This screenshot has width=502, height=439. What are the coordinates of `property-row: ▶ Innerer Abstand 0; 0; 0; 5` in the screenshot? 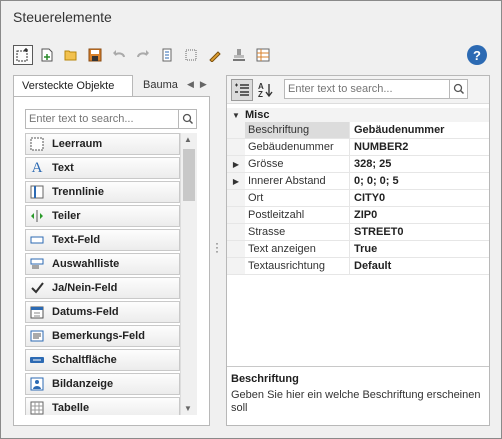 It's located at (358, 181).